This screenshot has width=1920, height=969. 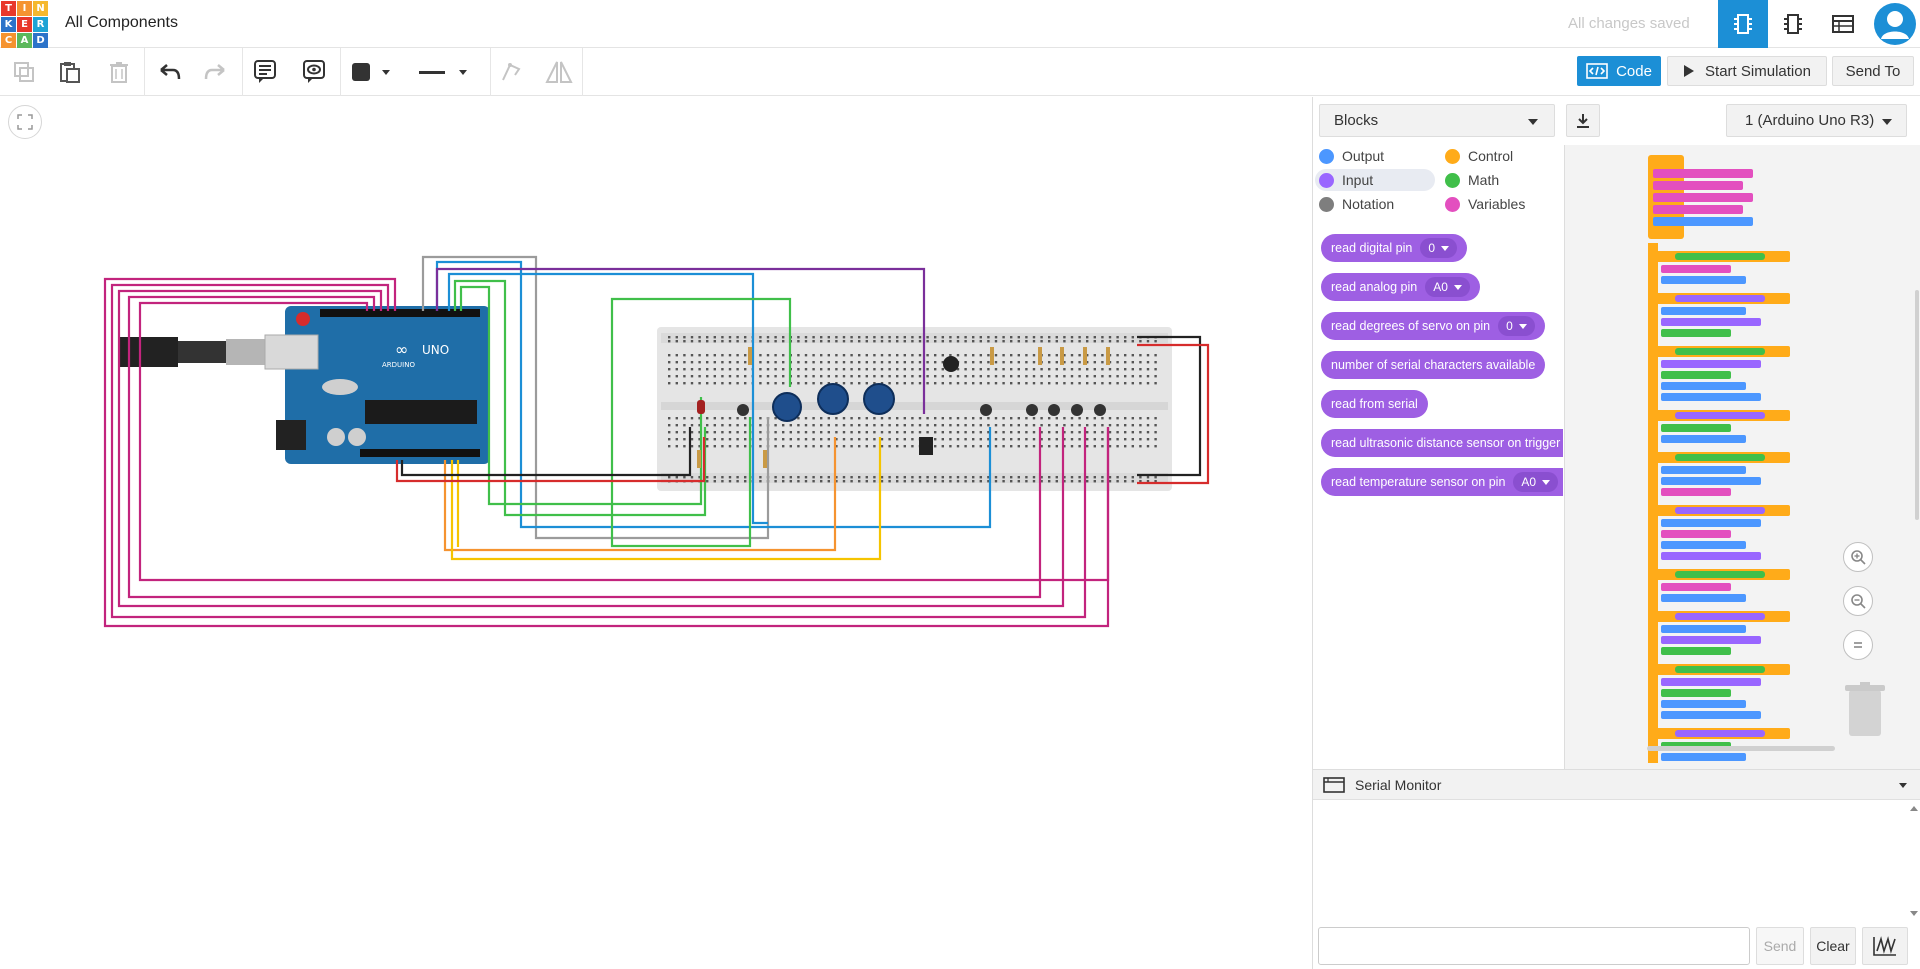 I want to click on category-label: Output, so click(x=1363, y=156).